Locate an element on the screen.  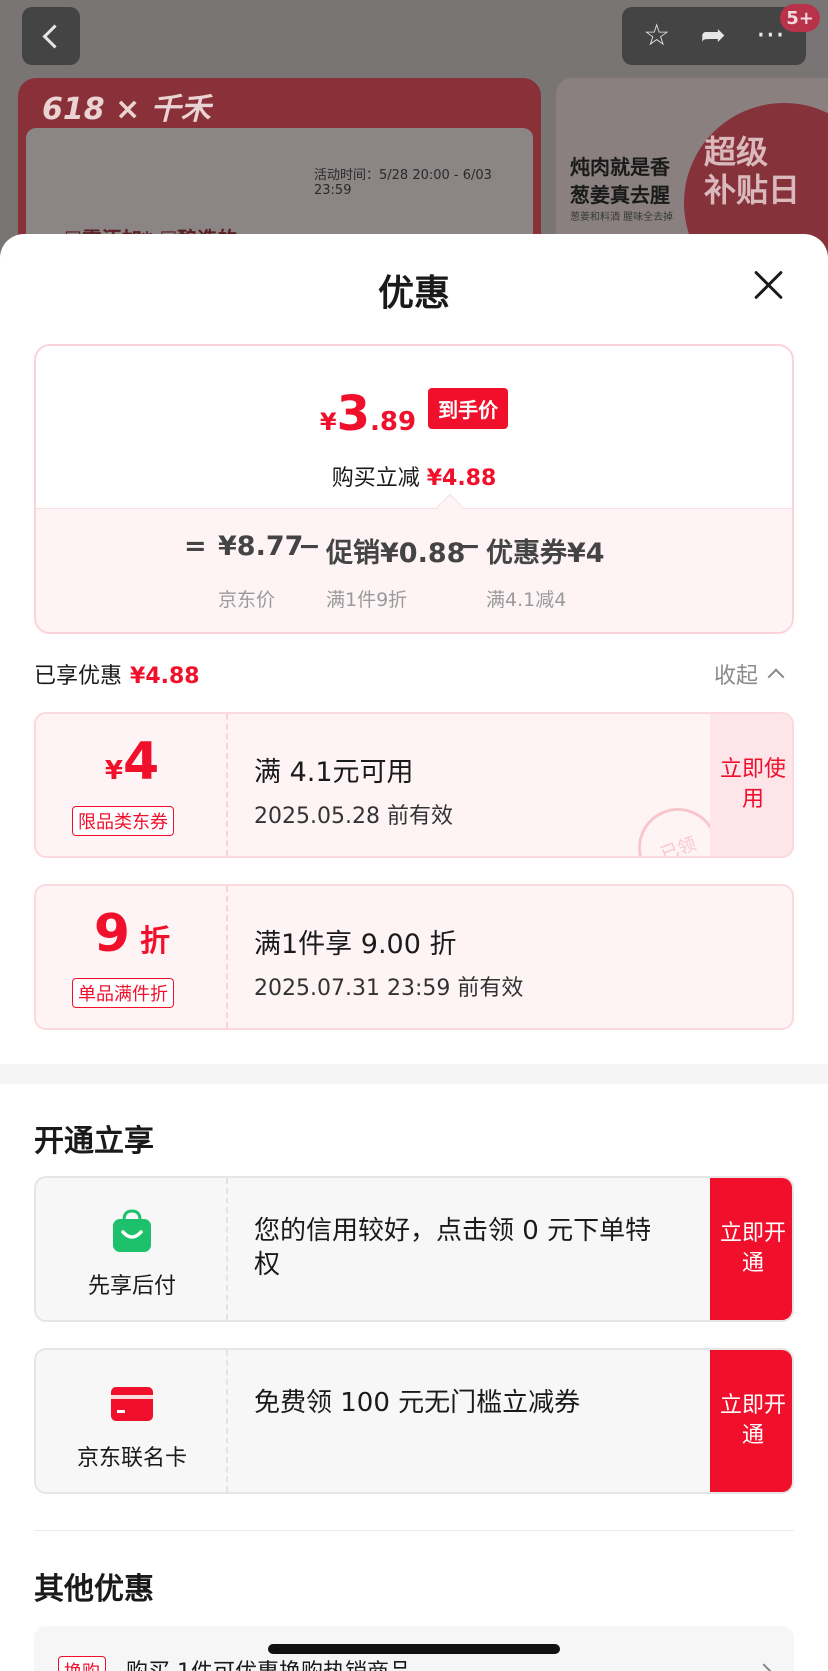
instant-discount: 购买立减 ¥4.88 is located at coordinates (414, 476).